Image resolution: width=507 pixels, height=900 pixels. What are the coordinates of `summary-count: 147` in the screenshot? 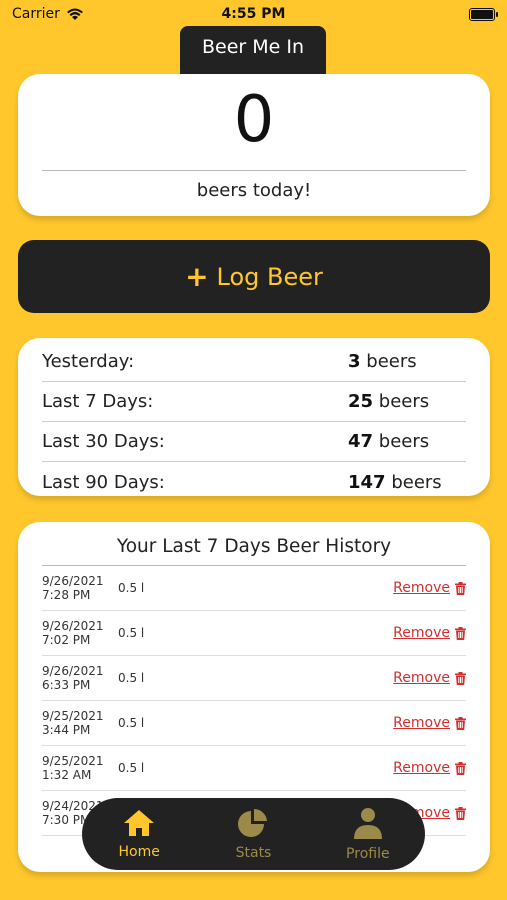 It's located at (367, 482).